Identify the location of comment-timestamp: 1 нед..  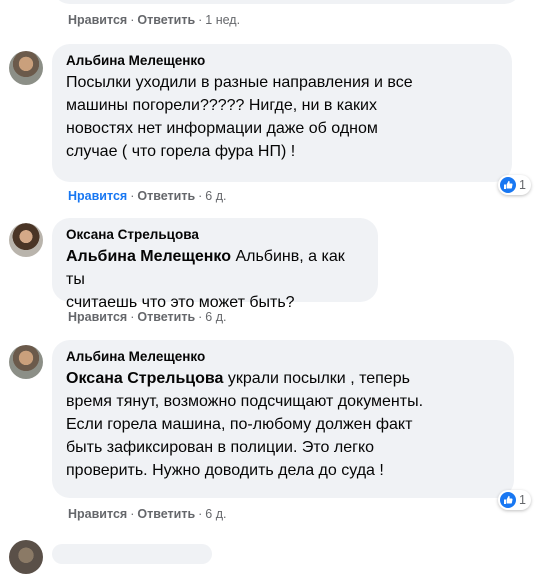
(222, 20).